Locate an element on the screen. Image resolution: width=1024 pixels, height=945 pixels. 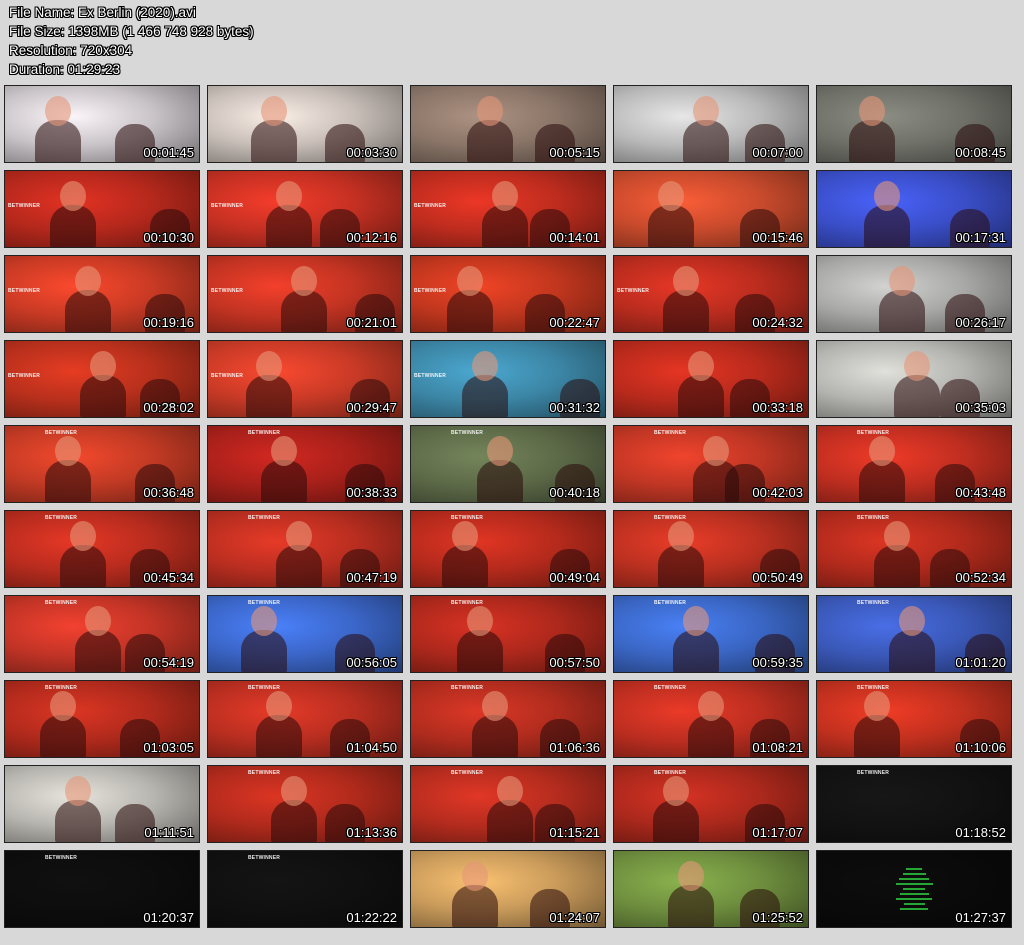
video-thumbnail: 00:26:17 is located at coordinates (914, 294).